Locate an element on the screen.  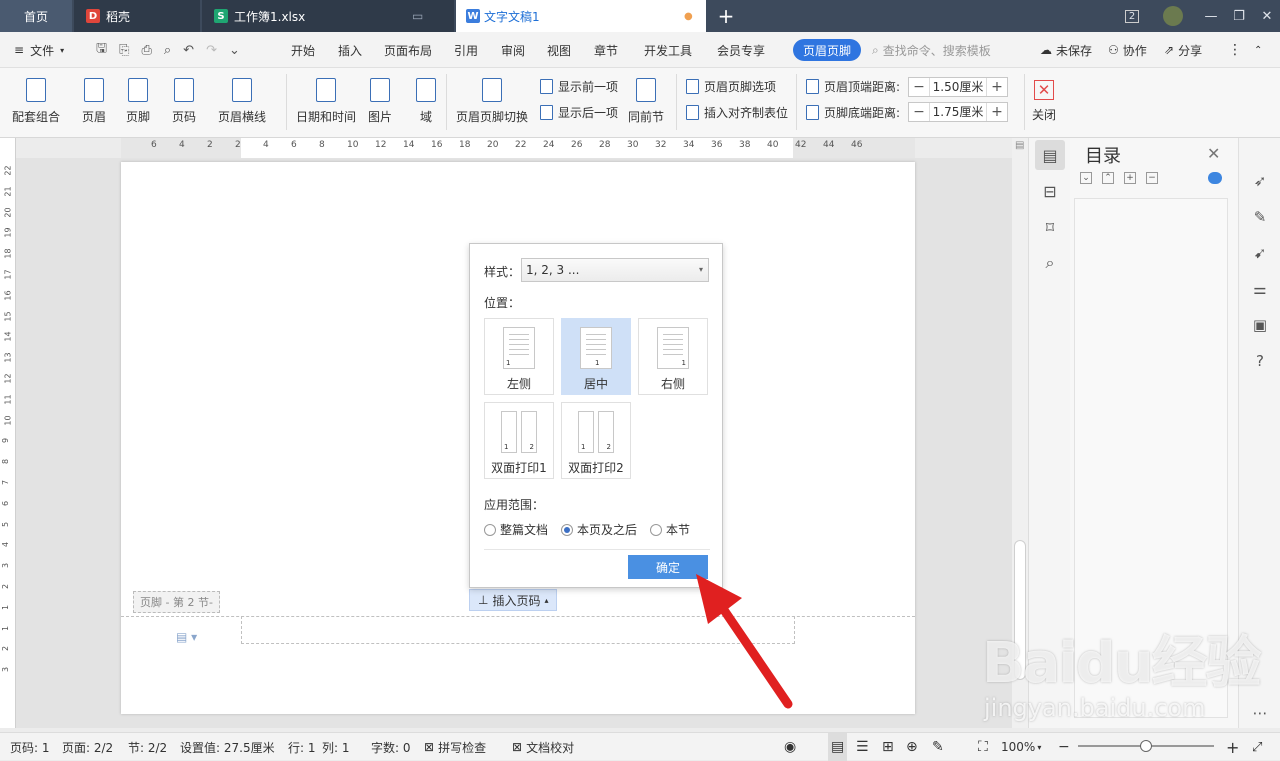
position-left: 1 左侧 is located at coordinates (519, 356).